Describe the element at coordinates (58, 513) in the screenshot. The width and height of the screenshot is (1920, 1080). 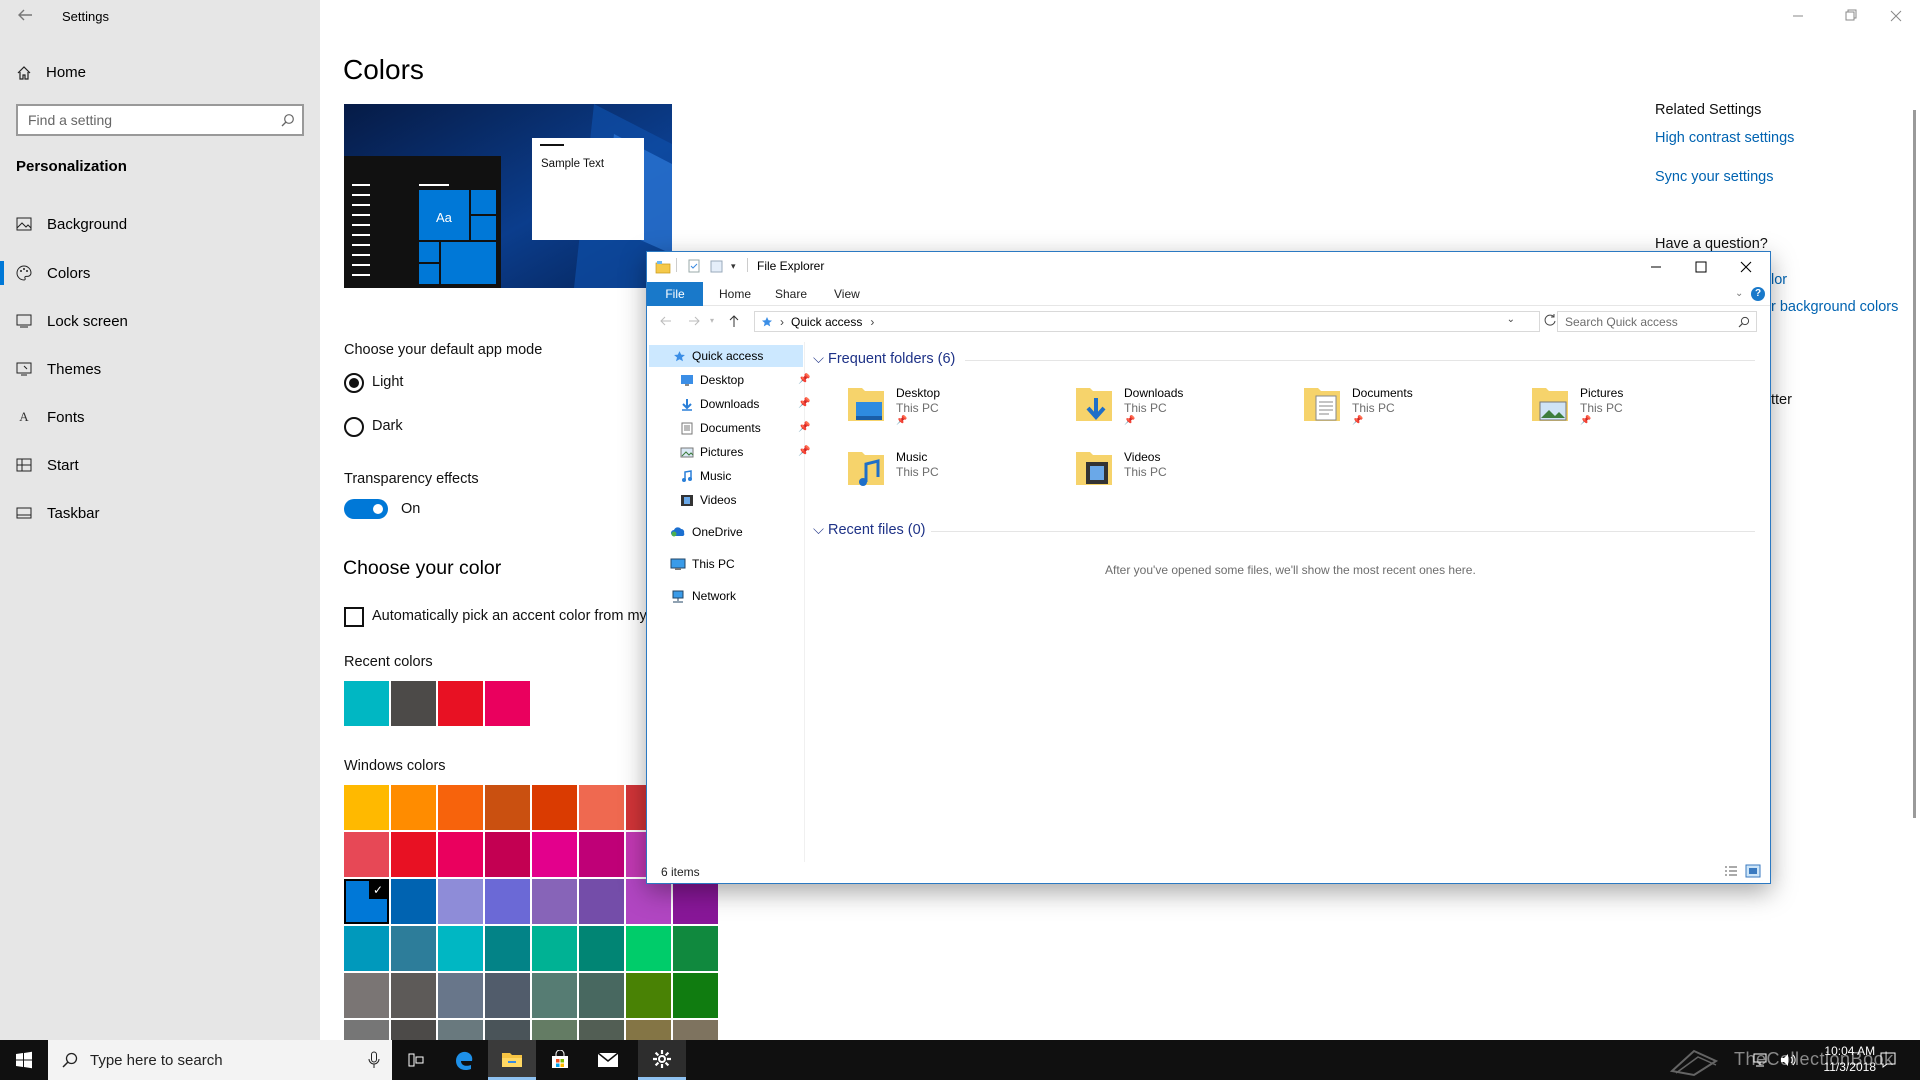
I see `nav-item-taskbar: Taskbar` at that location.